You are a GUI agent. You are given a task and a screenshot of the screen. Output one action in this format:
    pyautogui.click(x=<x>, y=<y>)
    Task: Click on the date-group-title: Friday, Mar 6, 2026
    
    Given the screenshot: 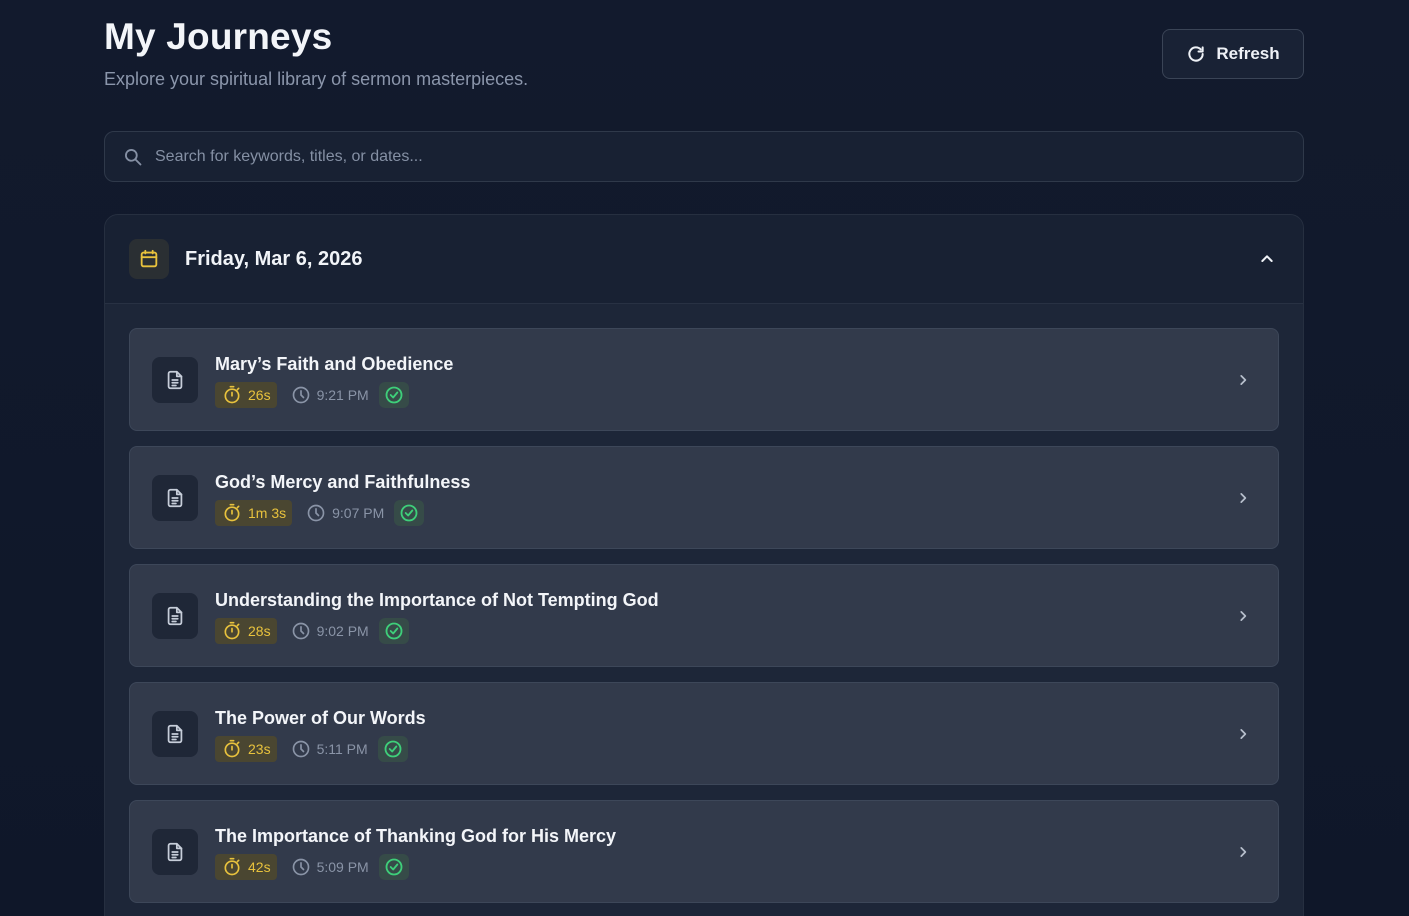 What is the action you would take?
    pyautogui.click(x=274, y=258)
    